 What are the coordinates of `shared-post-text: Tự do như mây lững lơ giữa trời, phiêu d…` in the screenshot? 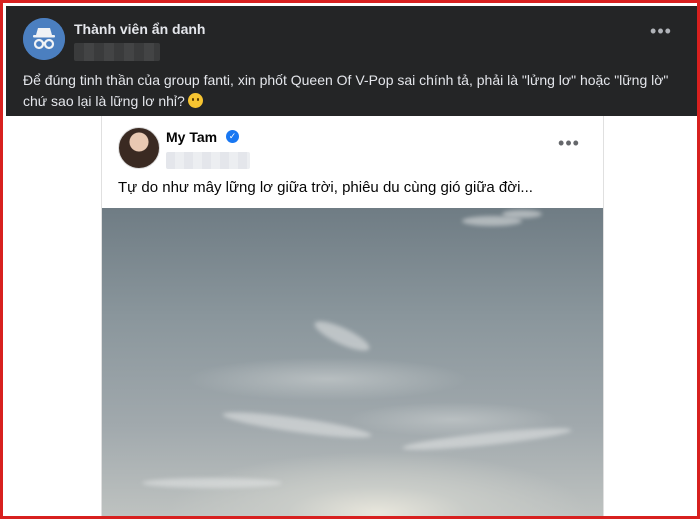 It's located at (325, 187).